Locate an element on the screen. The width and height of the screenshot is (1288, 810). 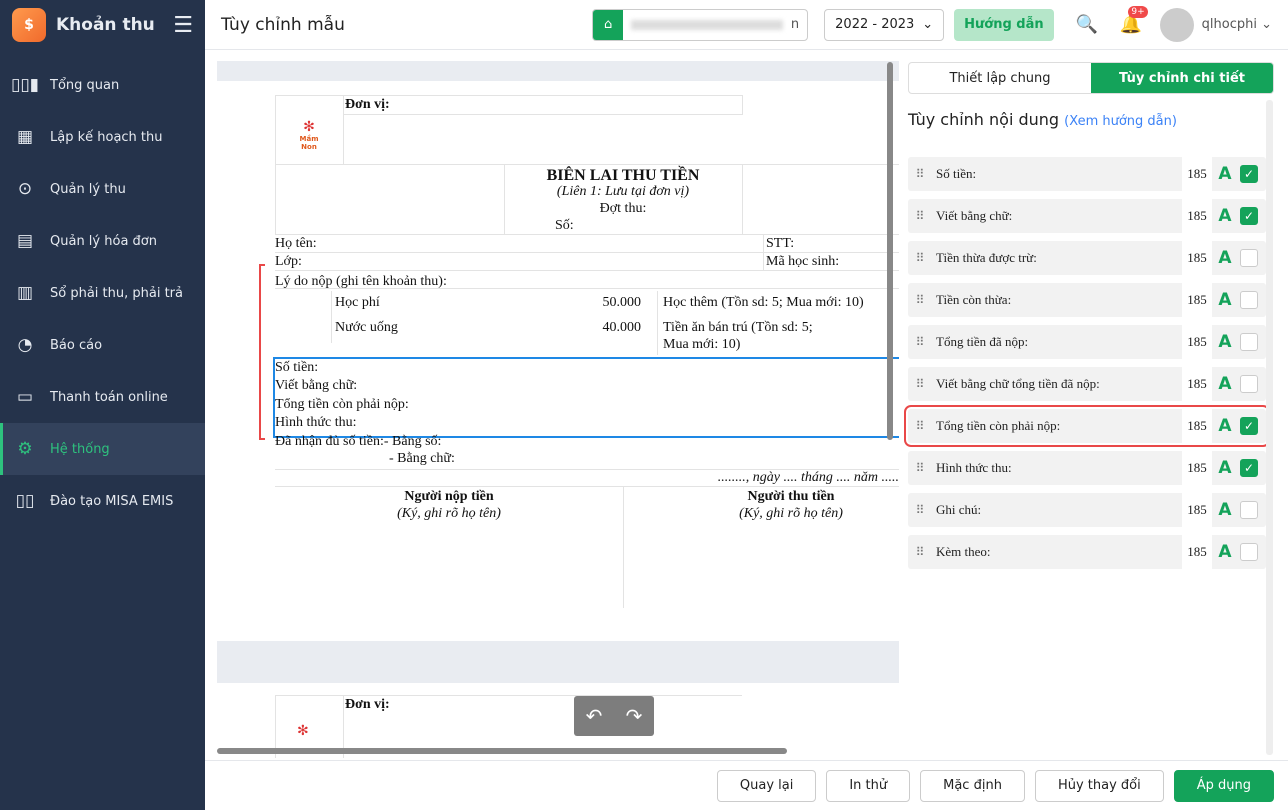
tab-general: Thiết lập chung is located at coordinates (1000, 78).